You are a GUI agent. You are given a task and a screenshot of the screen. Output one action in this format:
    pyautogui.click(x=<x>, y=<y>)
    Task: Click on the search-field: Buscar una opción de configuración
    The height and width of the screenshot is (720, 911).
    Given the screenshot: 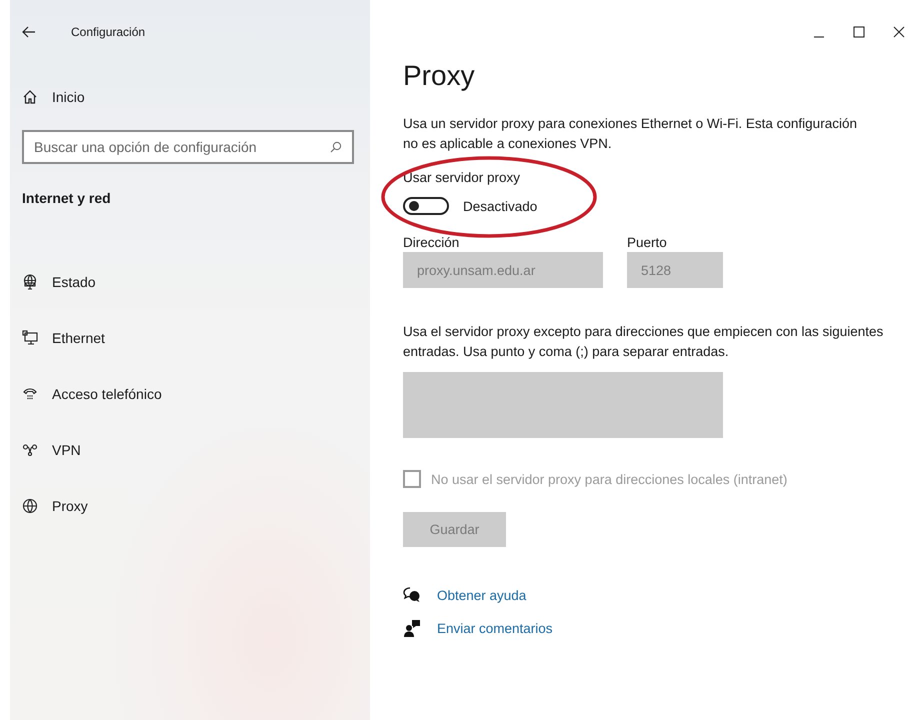 What is the action you would take?
    pyautogui.click(x=188, y=147)
    